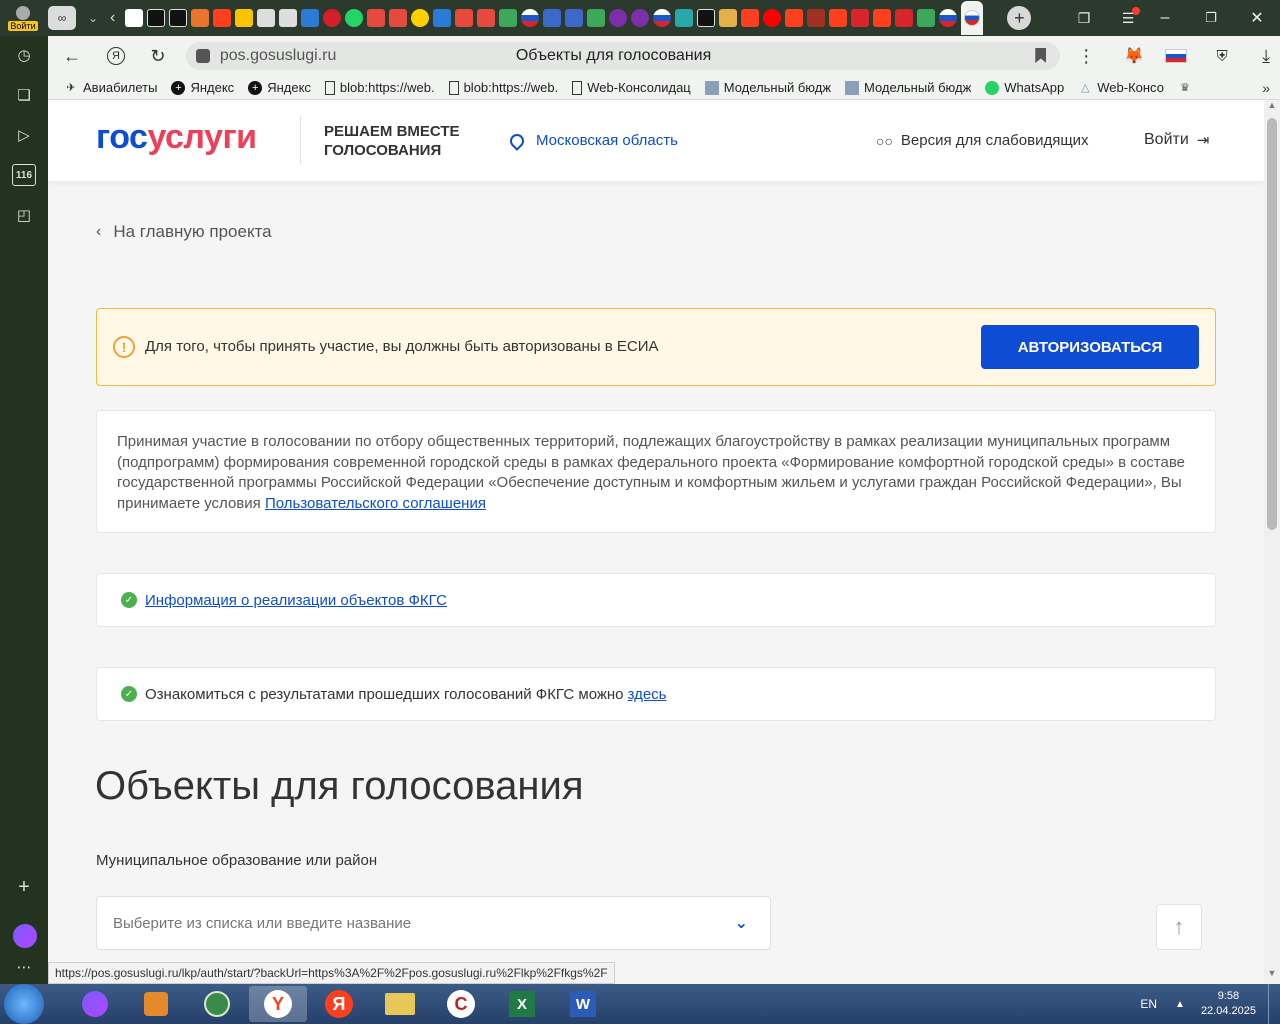 This screenshot has height=1024, width=1280. Describe the element at coordinates (24, 967) in the screenshot. I see `more-panel-icon: ⋯` at that location.